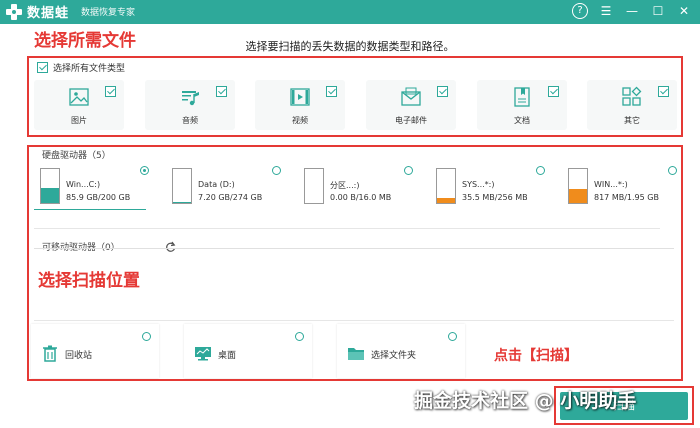 The width and height of the screenshot is (700, 428). Describe the element at coordinates (356, 353) in the screenshot. I see `folder-icon` at that location.